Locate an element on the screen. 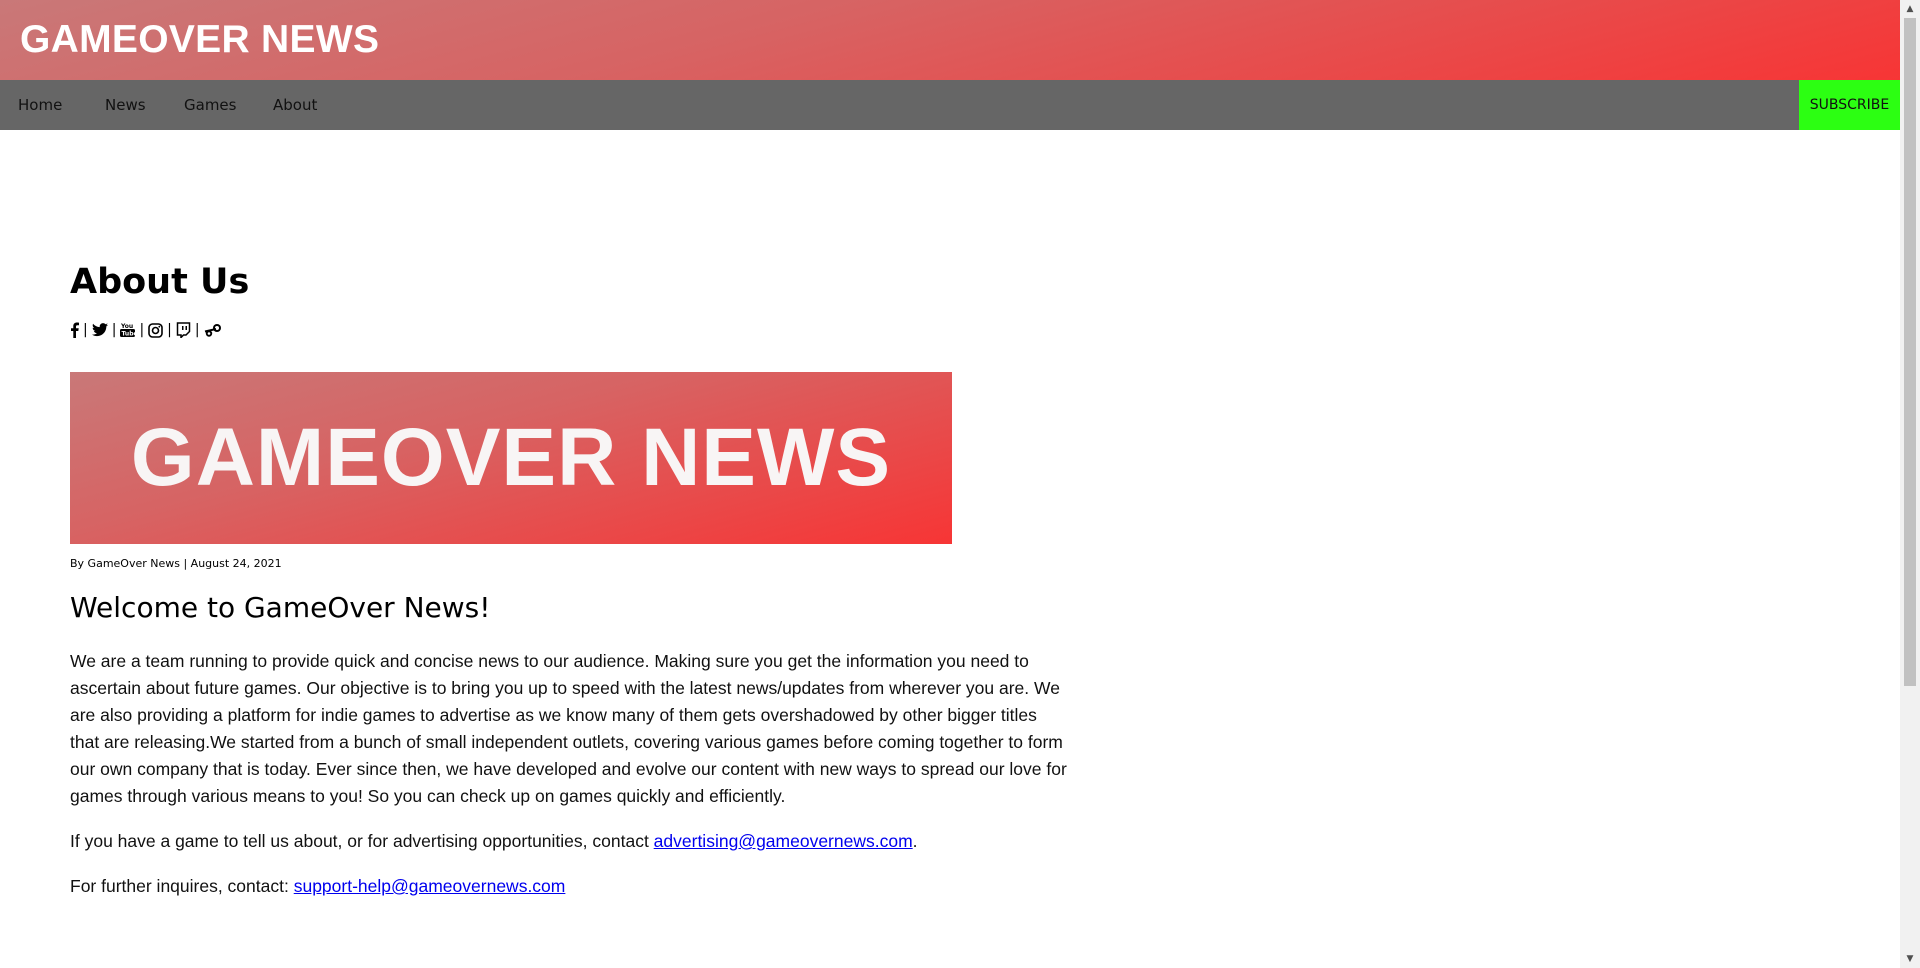 The height and width of the screenshot is (968, 1920). advertising-email-link: advertising@gameovernews.com is located at coordinates (783, 841).